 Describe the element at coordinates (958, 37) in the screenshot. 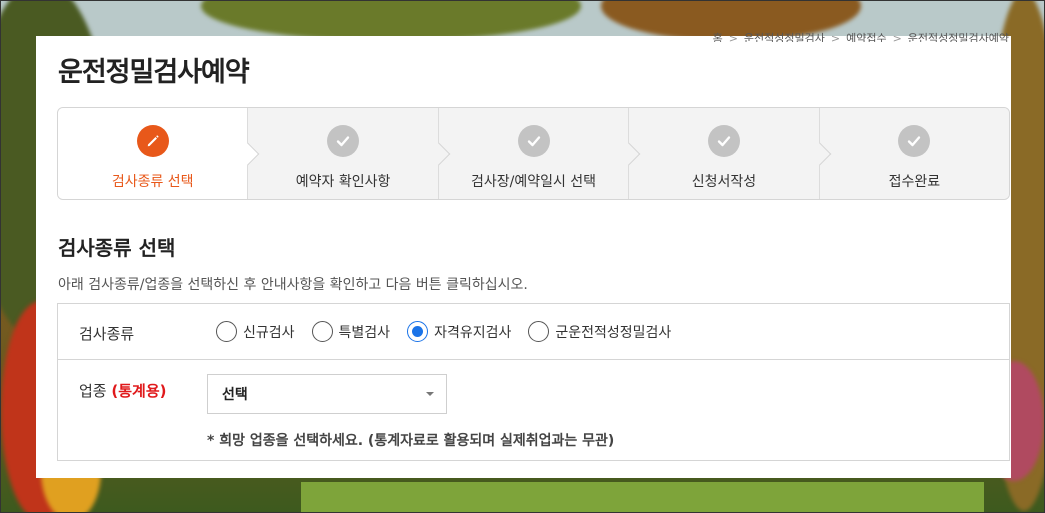

I see `breadcrumb-current: 운전적성정밀검사예약` at that location.